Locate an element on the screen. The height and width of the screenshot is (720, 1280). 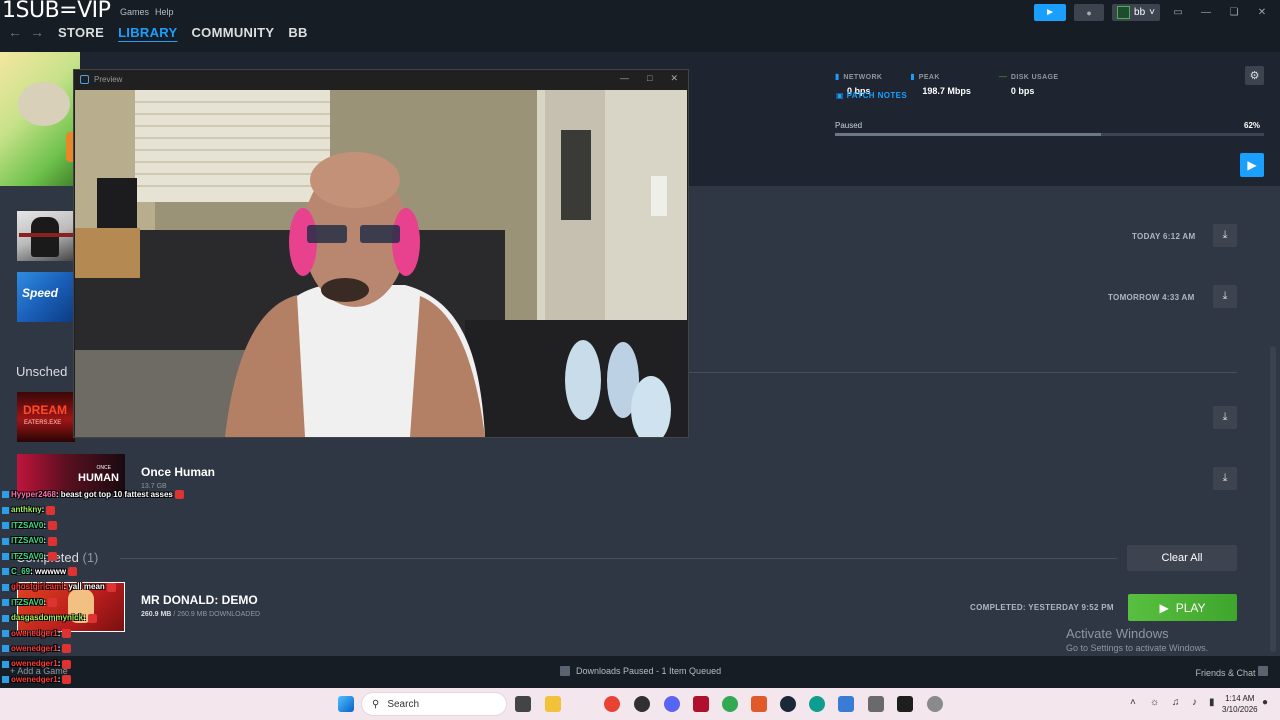
taskbar-search: ⚲ Search is located at coordinates (434, 704).